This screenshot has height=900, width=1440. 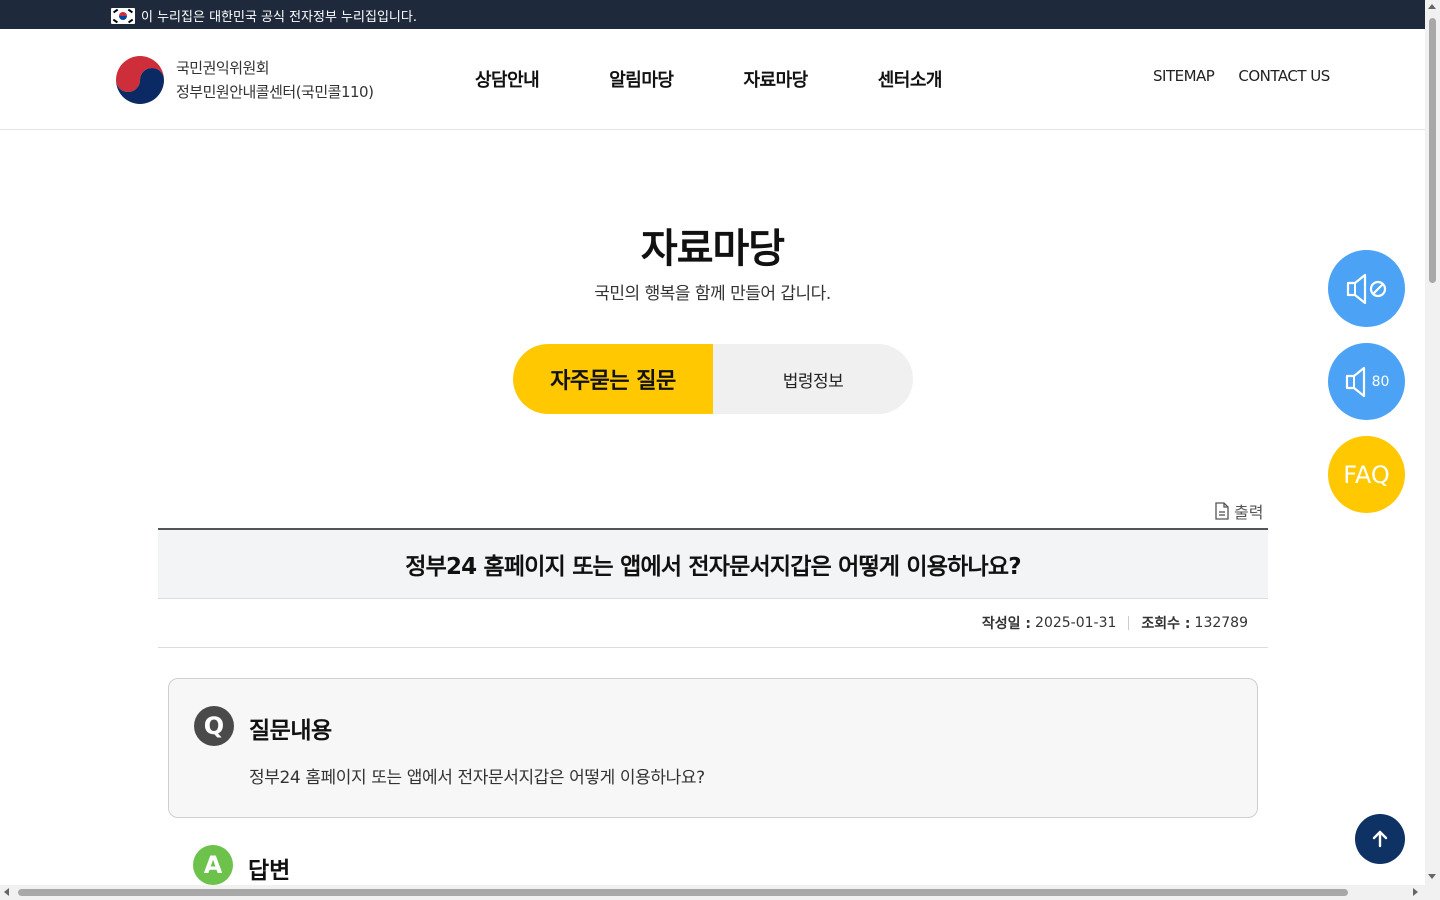 What do you see at coordinates (1129, 623) in the screenshot?
I see `meta-divider` at bounding box center [1129, 623].